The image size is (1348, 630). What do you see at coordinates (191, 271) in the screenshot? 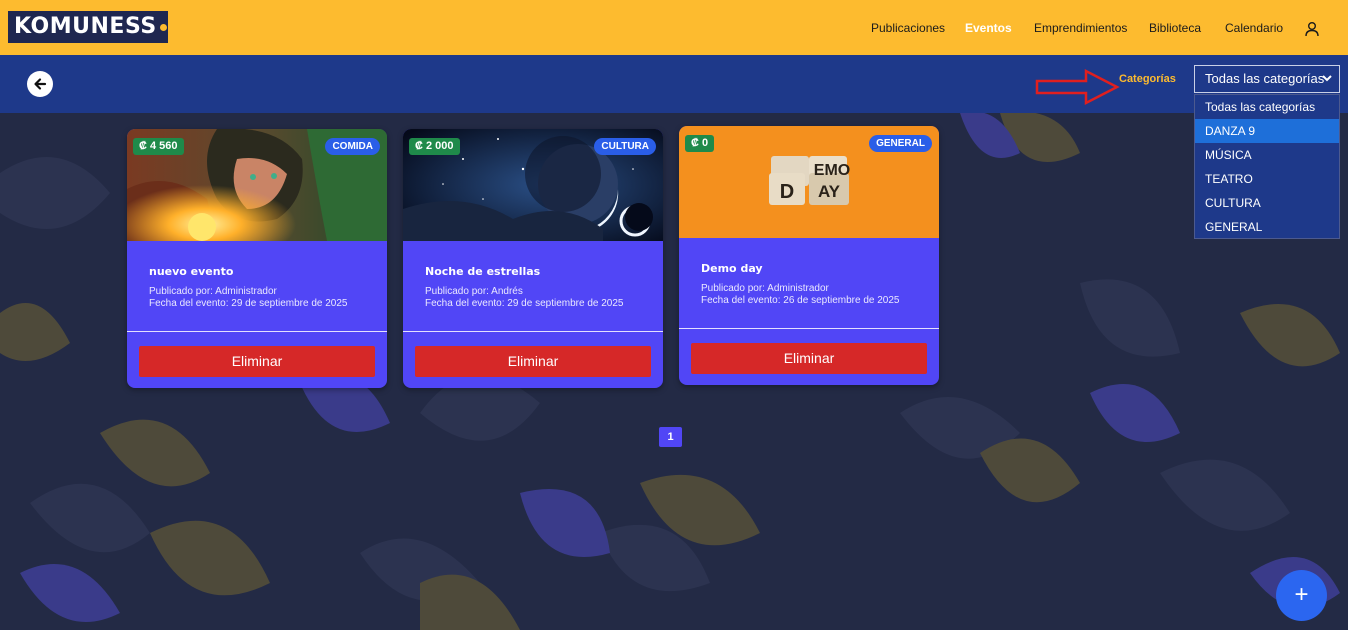
I see `event-title: nuevo evento` at bounding box center [191, 271].